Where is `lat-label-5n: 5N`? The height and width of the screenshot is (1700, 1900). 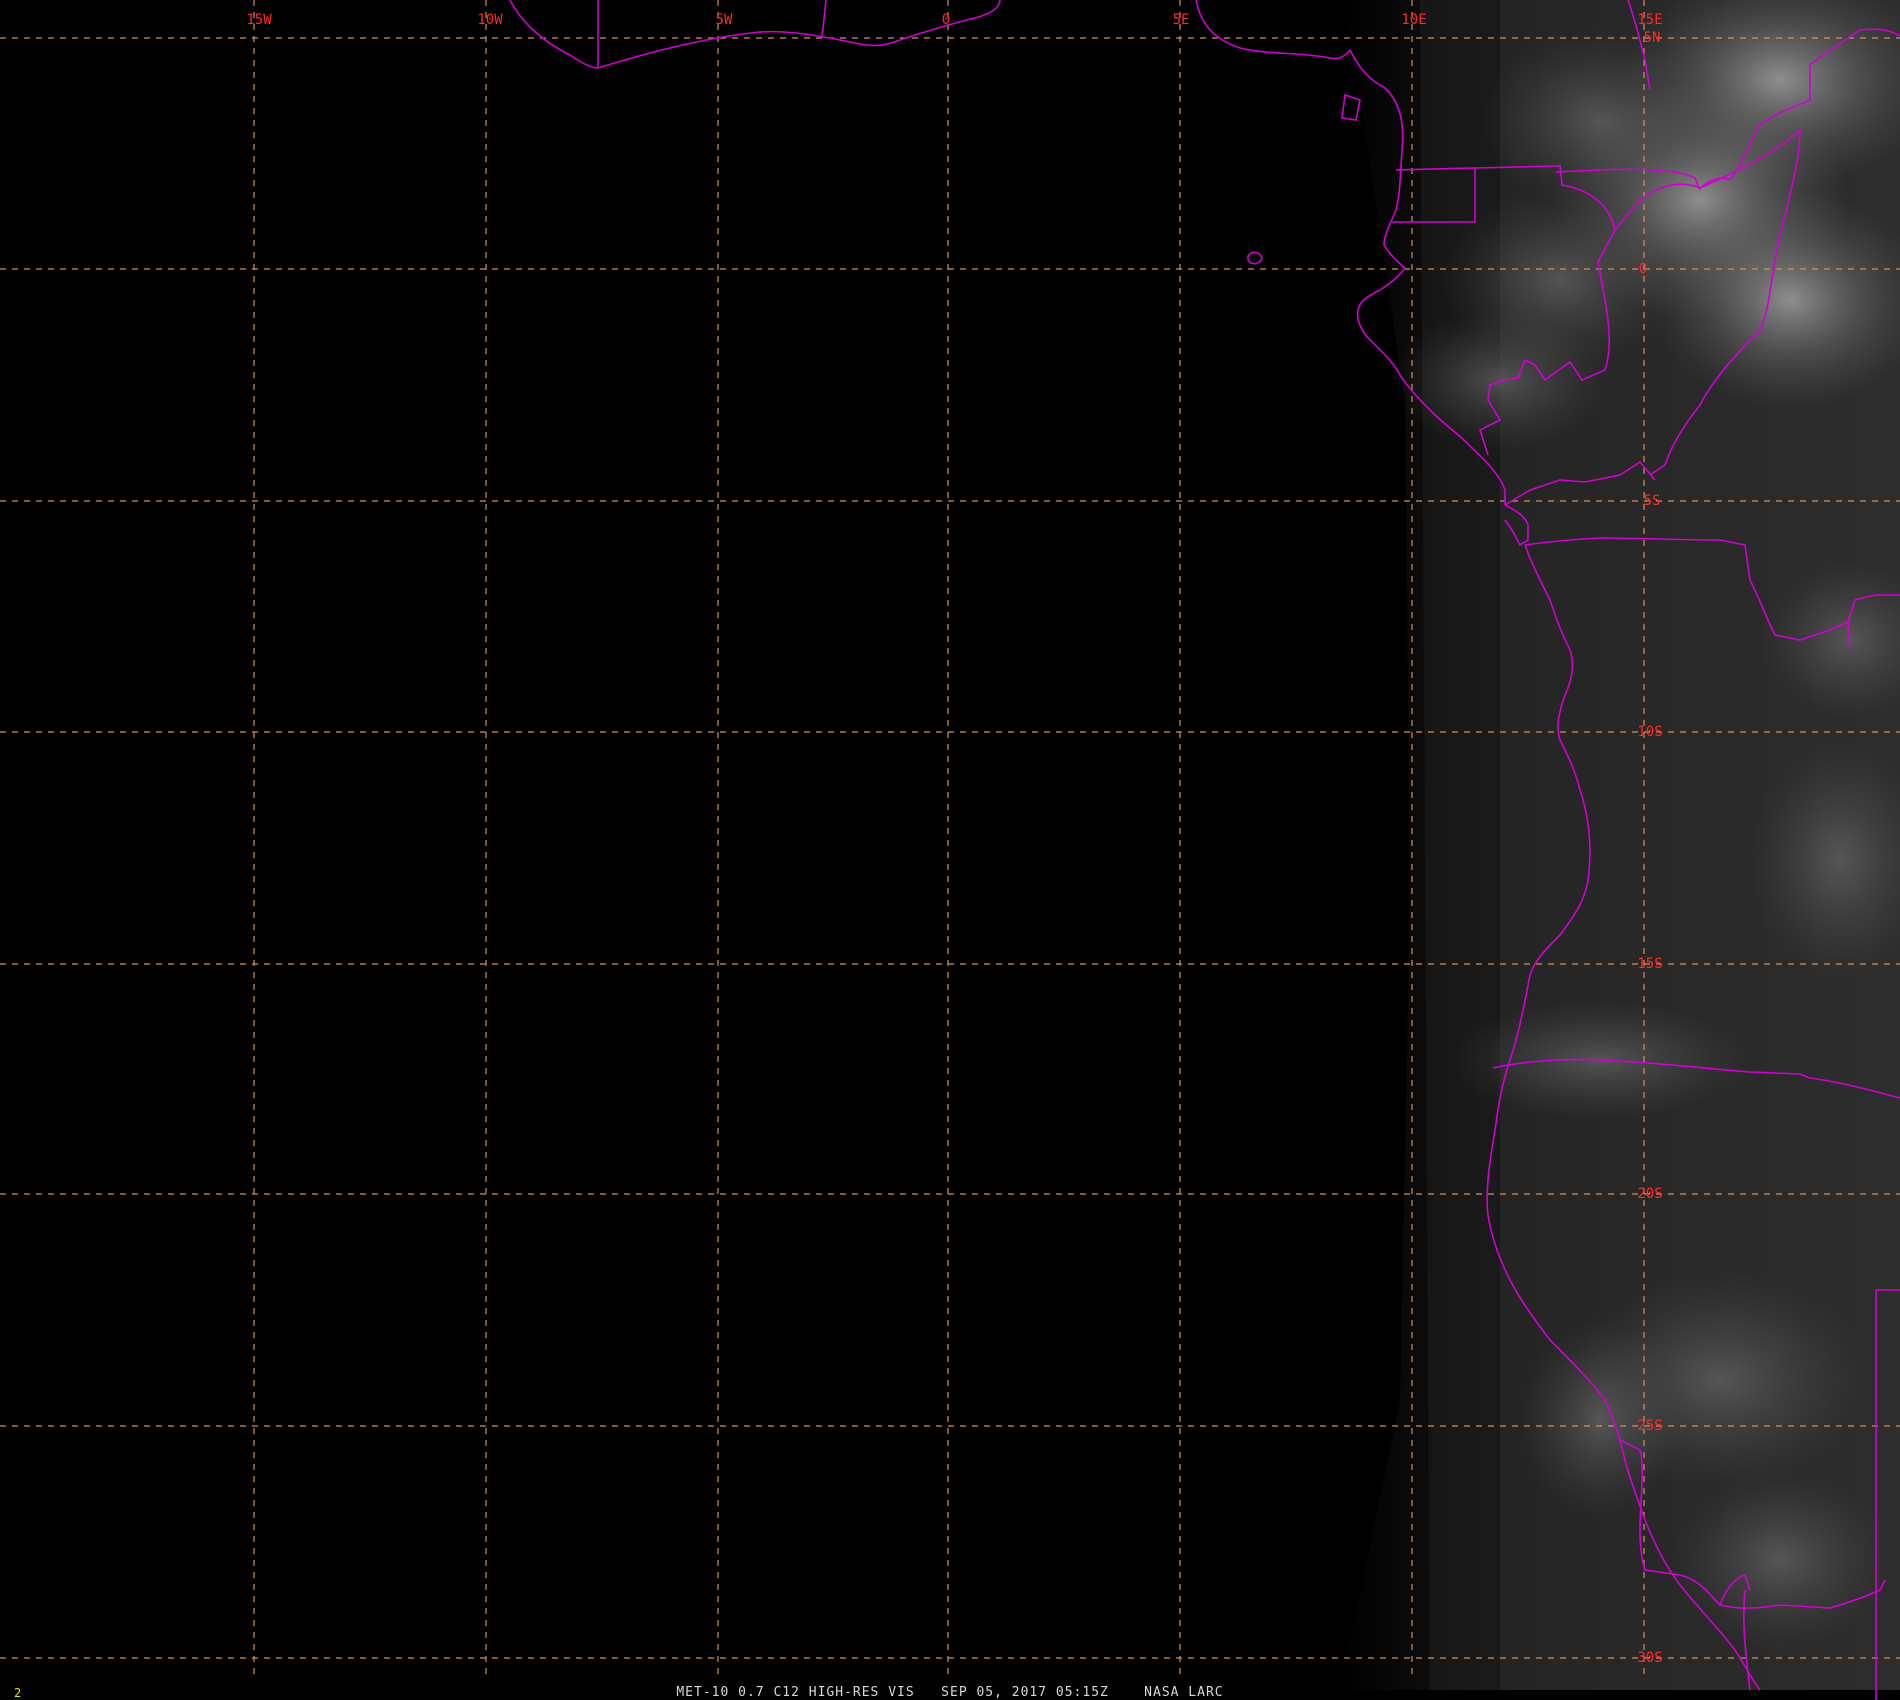
lat-label-5n: 5N is located at coordinates (1652, 38).